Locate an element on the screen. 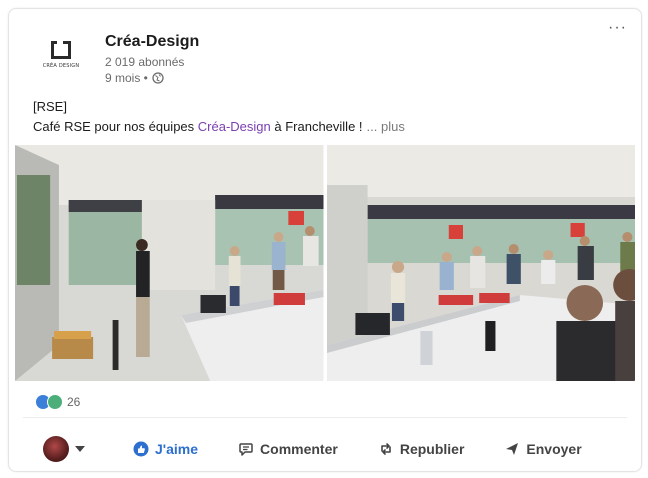 Image resolution: width=648 pixels, height=478 pixels. repost-button: Republier is located at coordinates (421, 449).